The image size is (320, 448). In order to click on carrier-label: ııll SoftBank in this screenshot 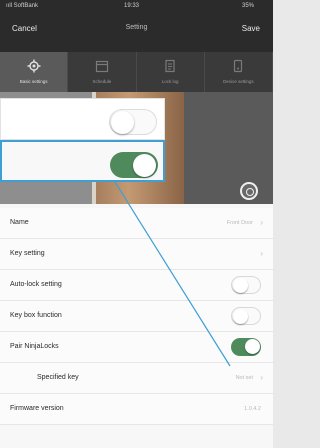, I will do `click(22, 6)`.